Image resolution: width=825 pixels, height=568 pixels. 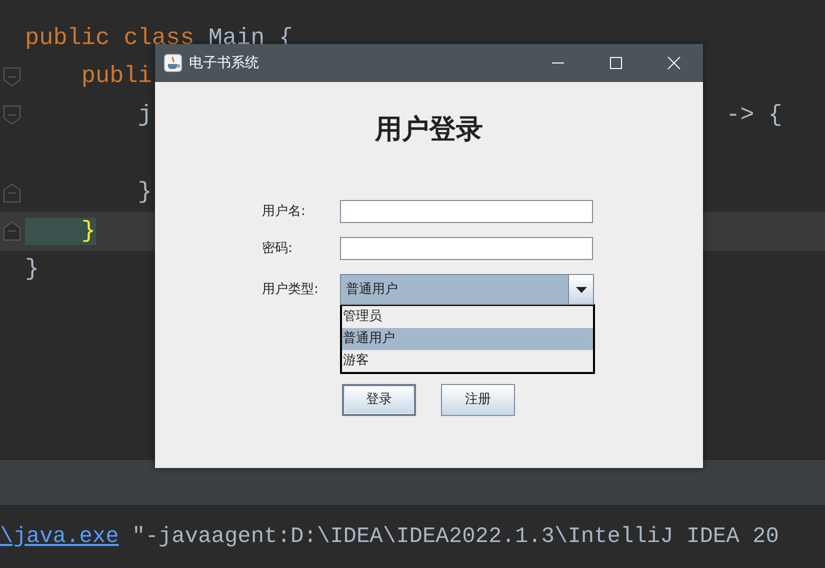 I want to click on user-type-dropdown: 普通用户, so click(x=467, y=289).